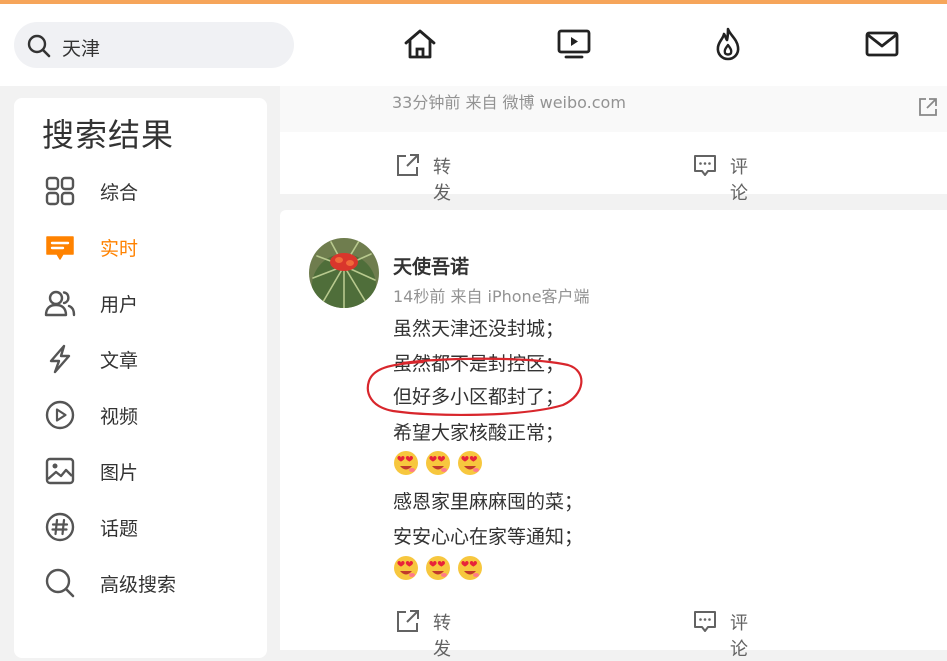 The image size is (947, 661). I want to click on post-text-line: 但好多小区都封了；, so click(479, 397).